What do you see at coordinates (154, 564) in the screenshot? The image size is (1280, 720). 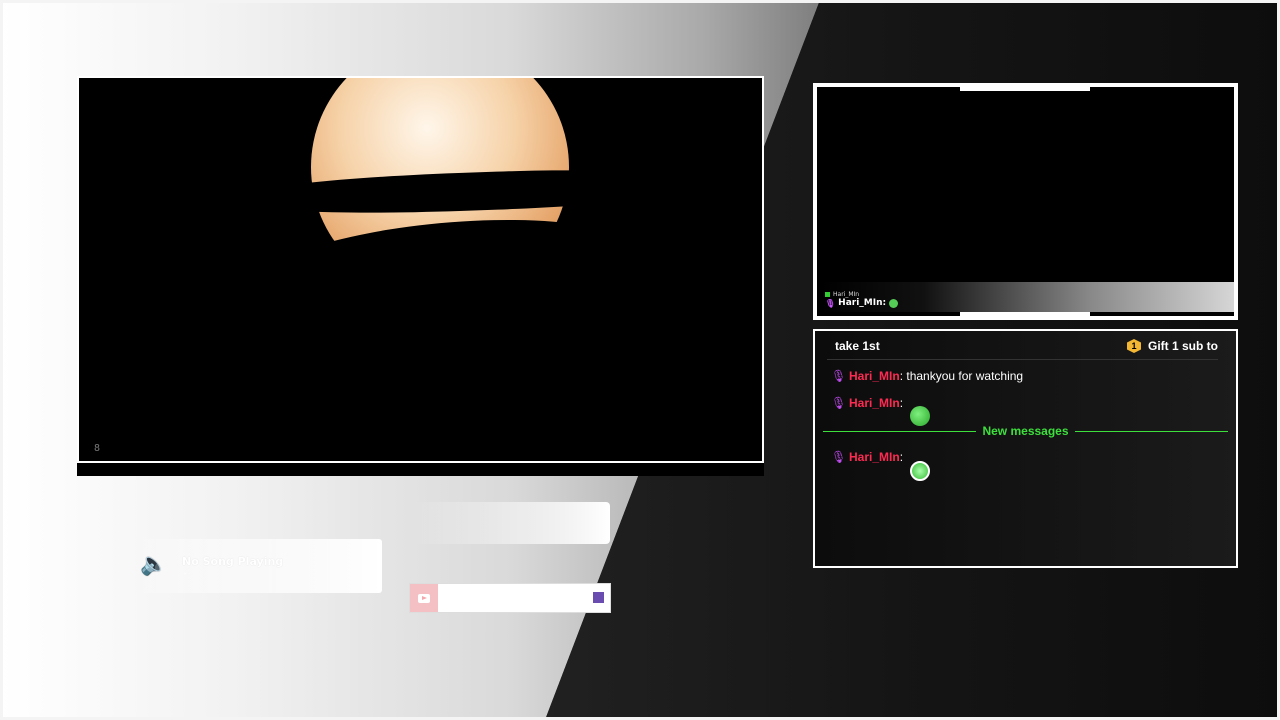 I see `speaker-icon: 🔈` at bounding box center [154, 564].